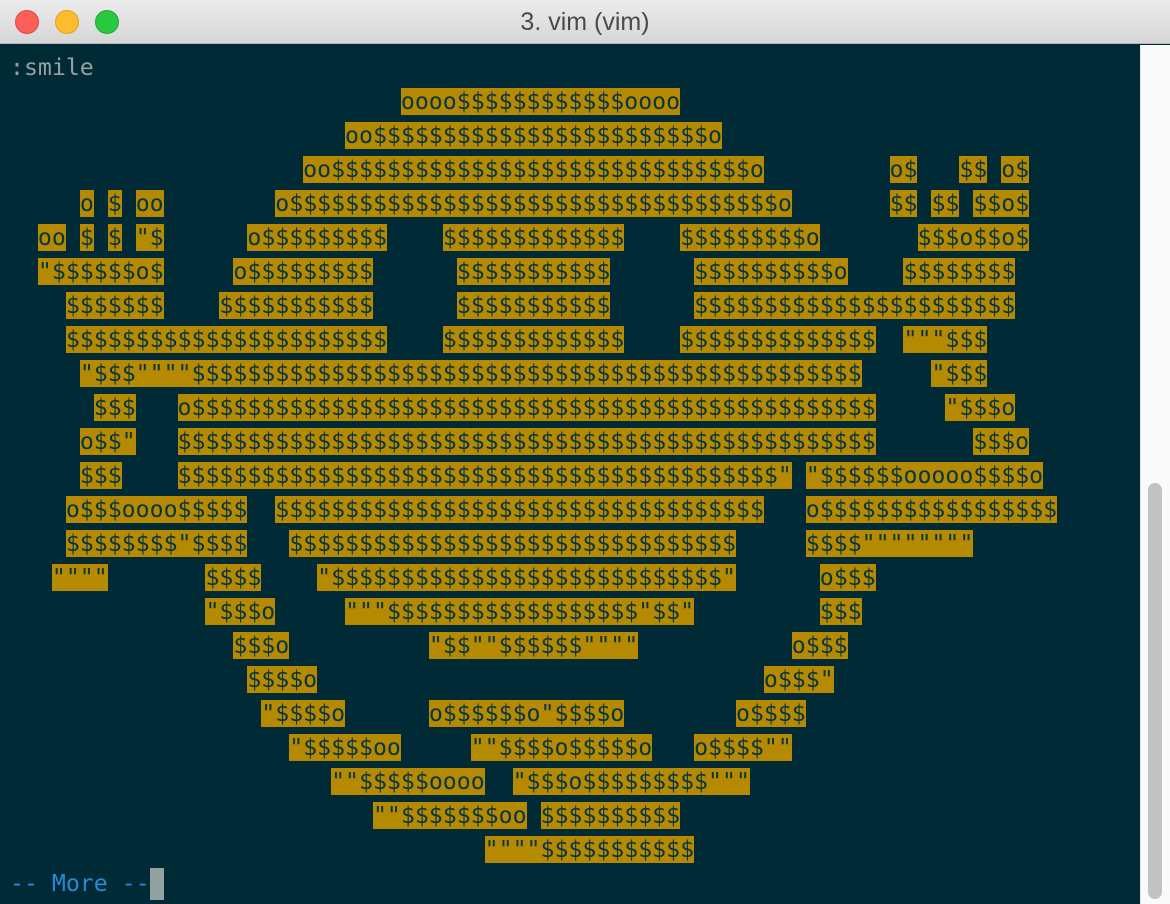 The image size is (1170, 904). Describe the element at coordinates (1155, 691) in the screenshot. I see `scrollbar-thumb` at that location.